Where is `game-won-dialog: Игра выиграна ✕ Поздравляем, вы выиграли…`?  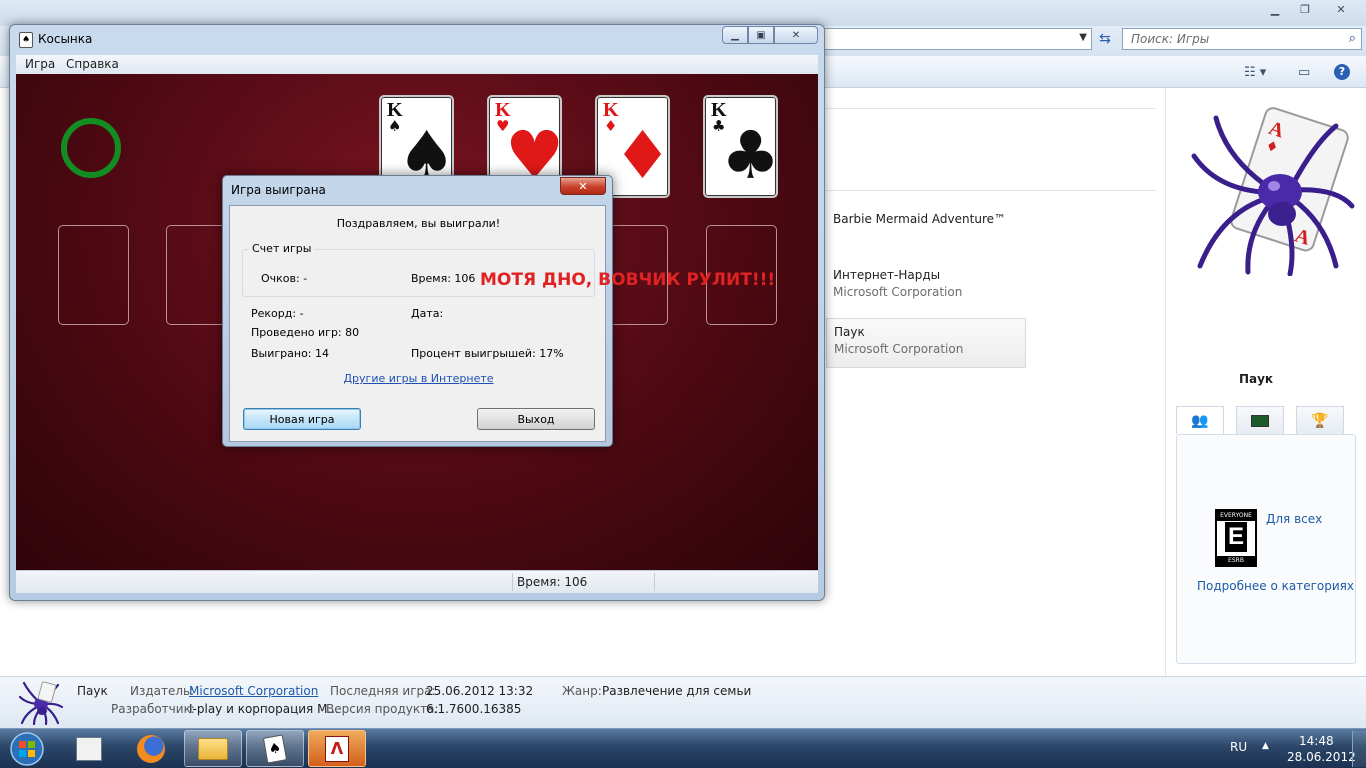
game-won-dialog: Игра выиграна ✕ Поздравляем, вы выиграли… is located at coordinates (417, 311).